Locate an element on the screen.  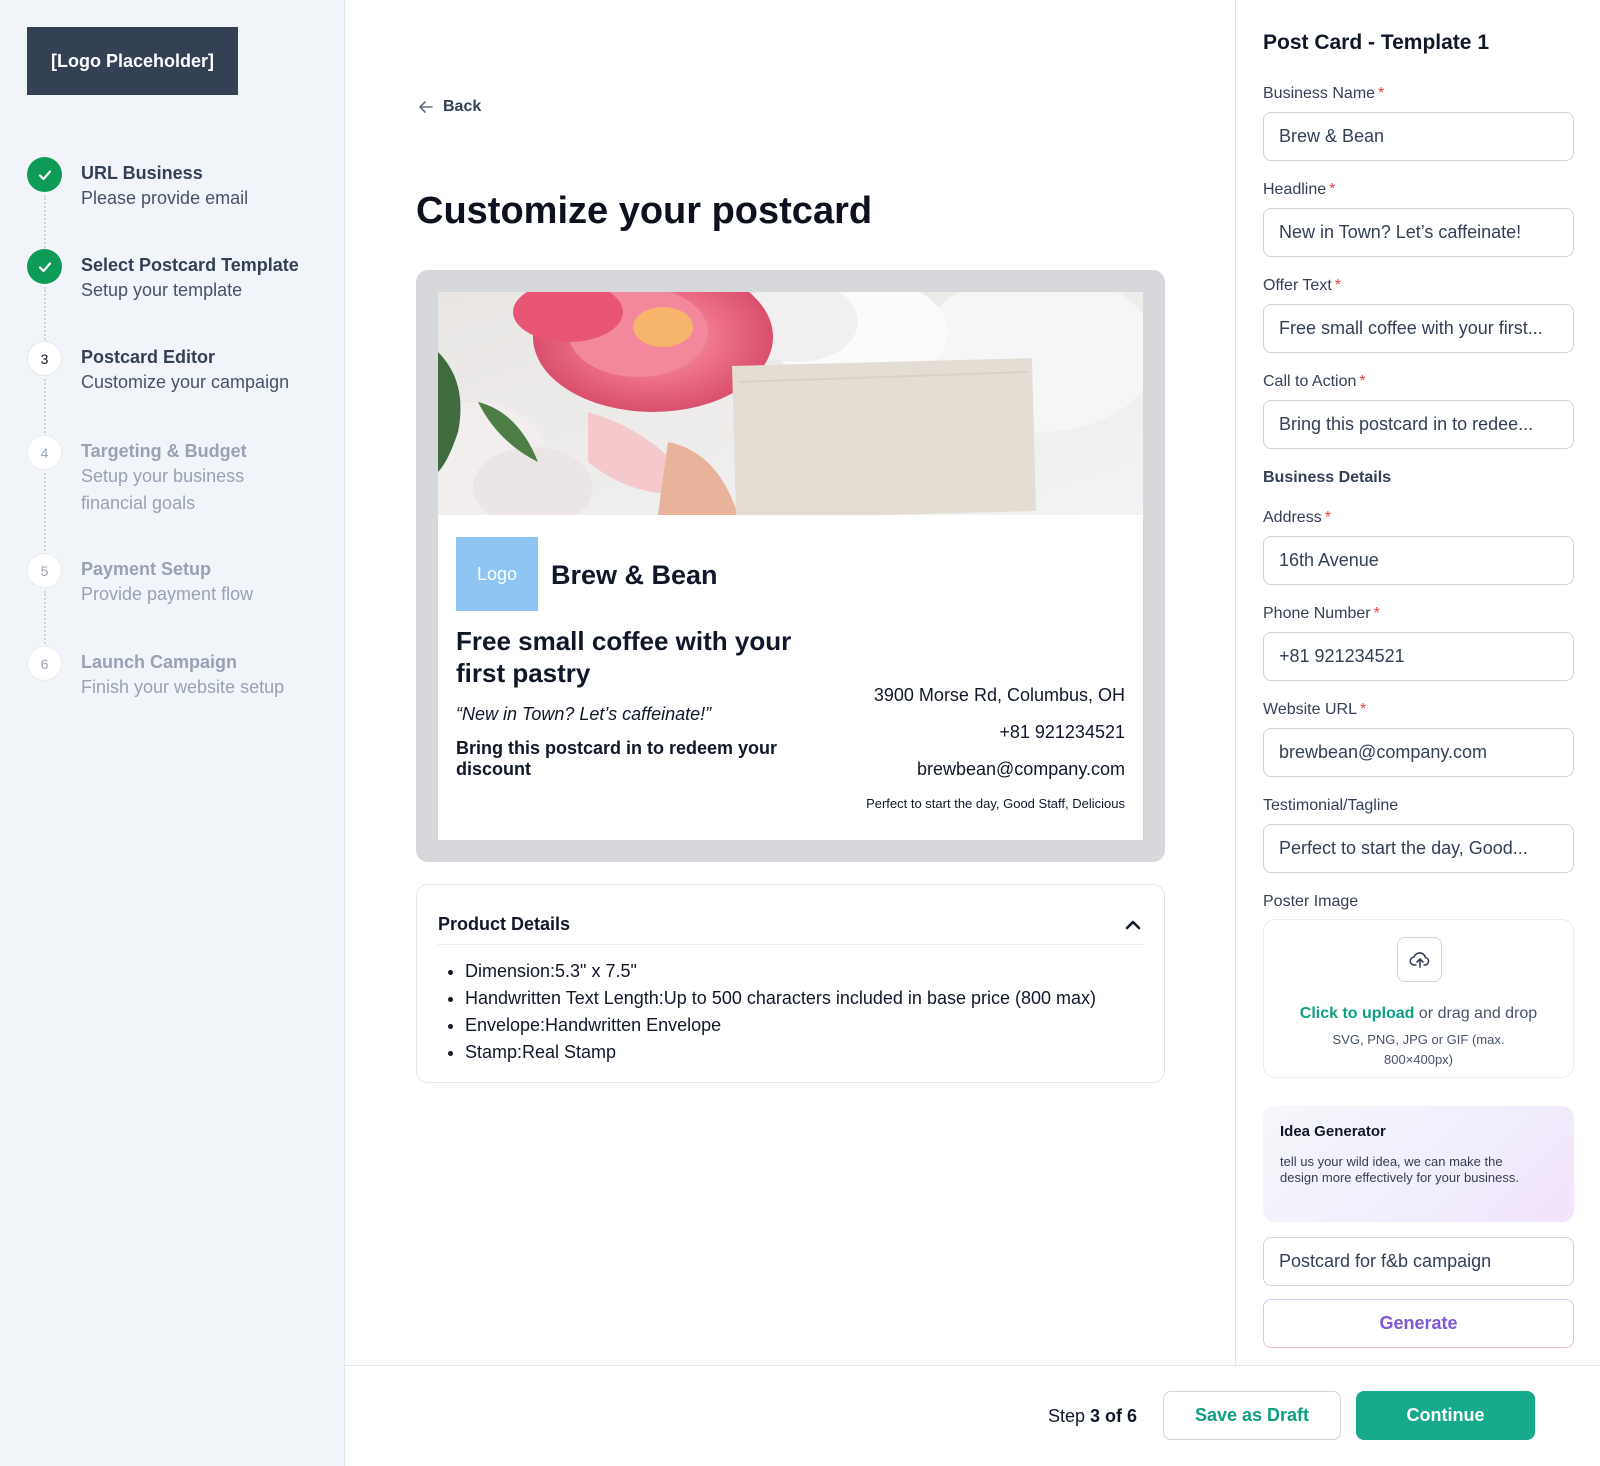
step-subtitle: Please provide email is located at coordinates (165, 198).